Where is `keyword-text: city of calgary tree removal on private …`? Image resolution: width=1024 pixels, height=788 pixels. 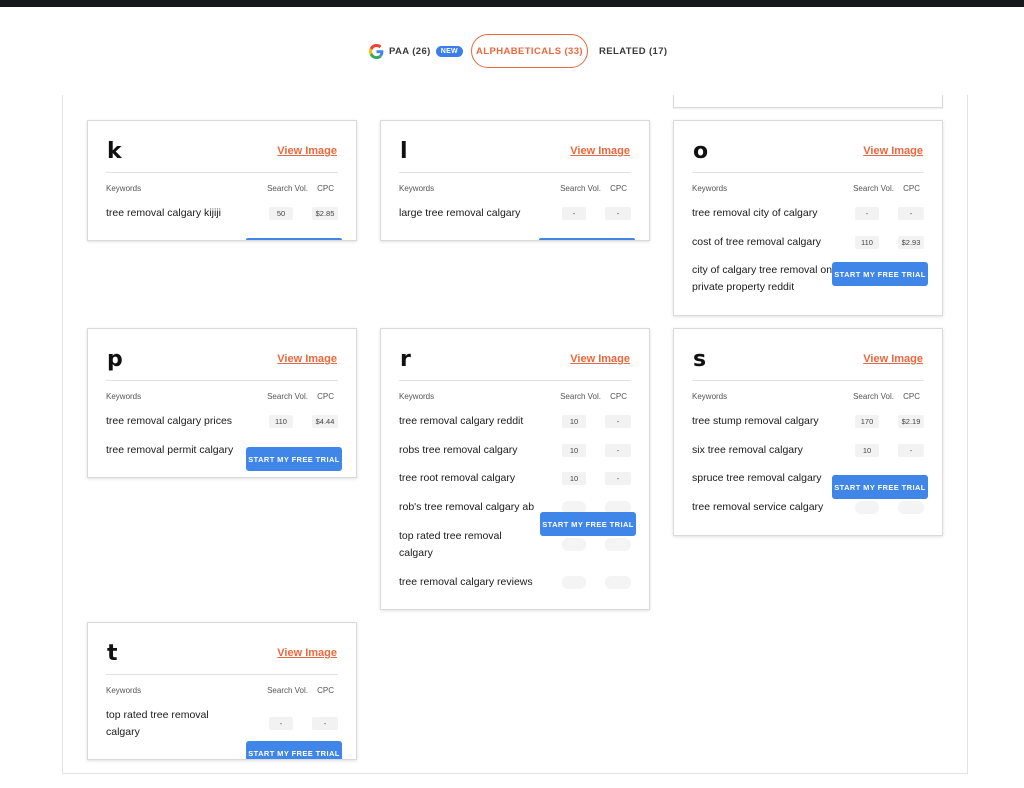
keyword-text: city of calgary tree removal on private … is located at coordinates (772, 279).